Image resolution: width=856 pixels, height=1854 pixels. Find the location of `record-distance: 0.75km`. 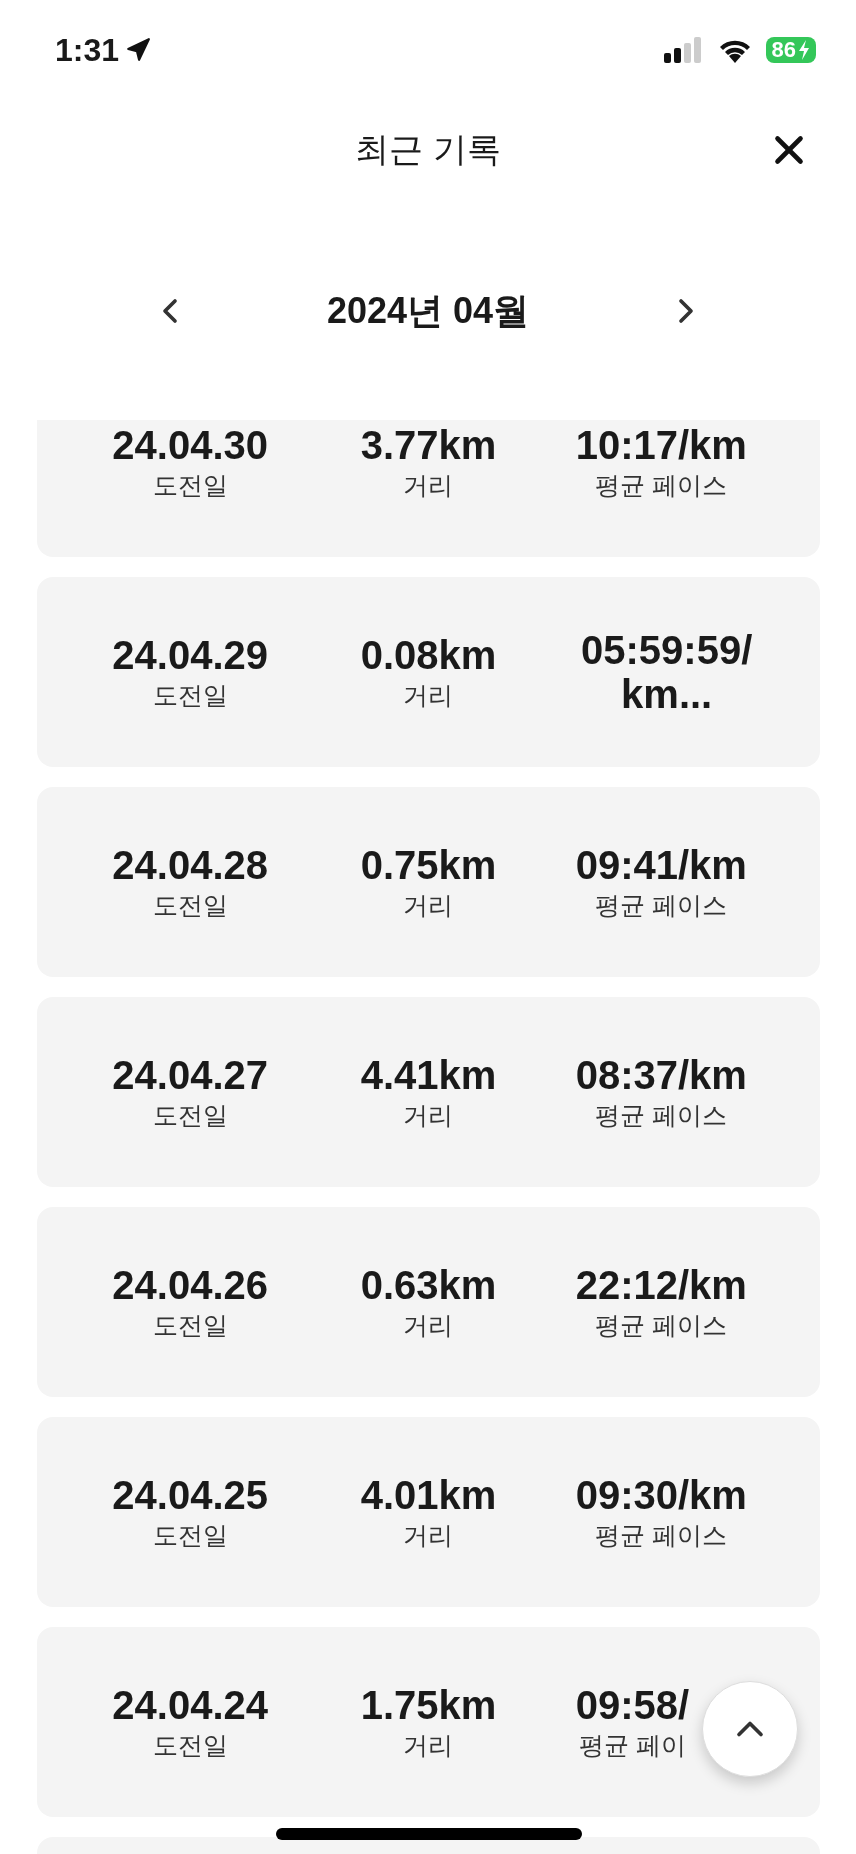

record-distance: 0.75km is located at coordinates (428, 864).